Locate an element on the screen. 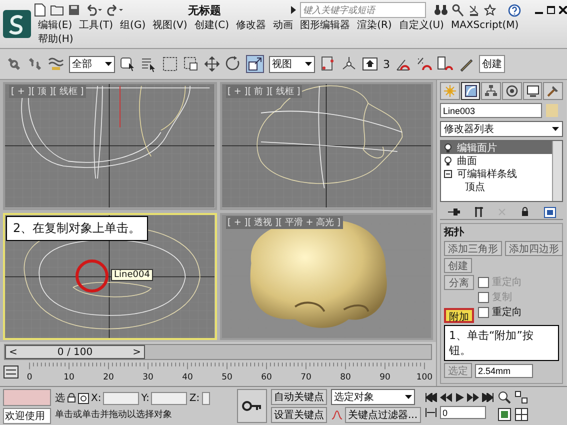 The image size is (567, 425). scale-icon is located at coordinates (255, 64).